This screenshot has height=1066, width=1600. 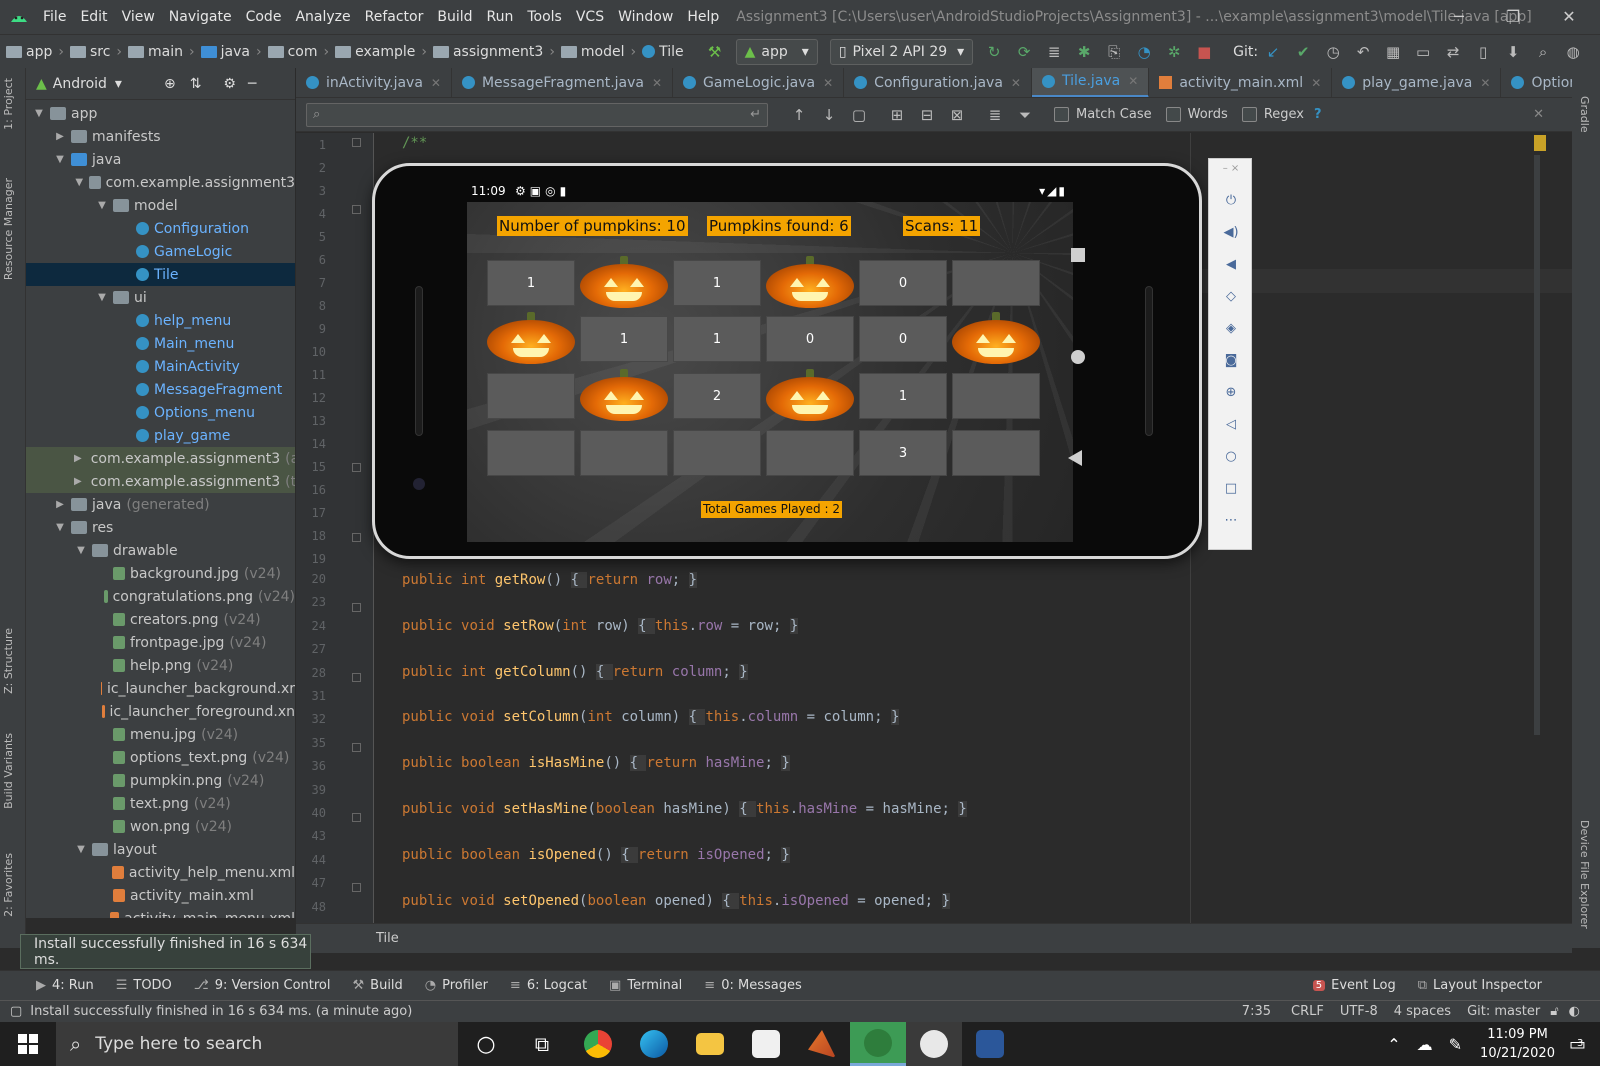 What do you see at coordinates (160, 550) in the screenshot?
I see `tree-item: ▼ drawable` at bounding box center [160, 550].